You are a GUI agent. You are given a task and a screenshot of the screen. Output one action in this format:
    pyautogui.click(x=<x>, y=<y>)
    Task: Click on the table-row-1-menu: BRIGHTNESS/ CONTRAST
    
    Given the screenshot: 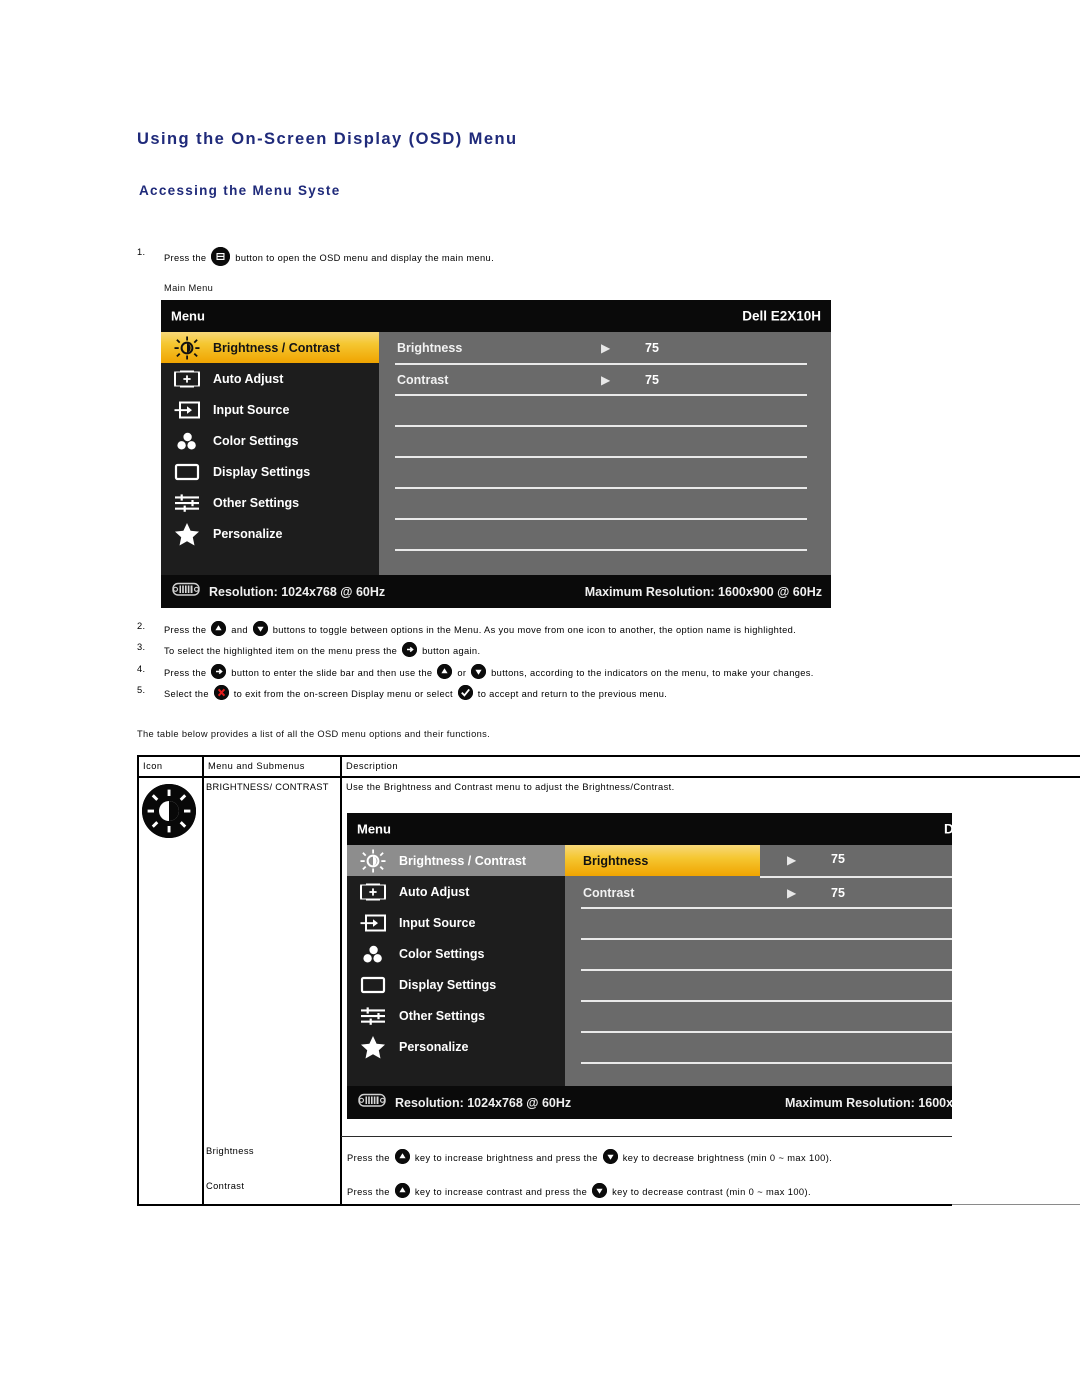 What is the action you would take?
    pyautogui.click(x=267, y=787)
    